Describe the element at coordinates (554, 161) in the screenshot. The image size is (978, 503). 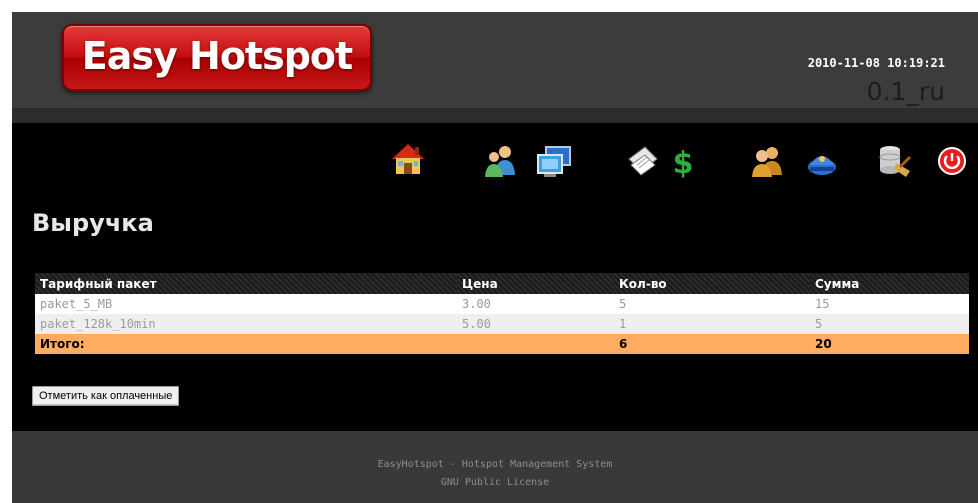
I see `computers-icon` at that location.